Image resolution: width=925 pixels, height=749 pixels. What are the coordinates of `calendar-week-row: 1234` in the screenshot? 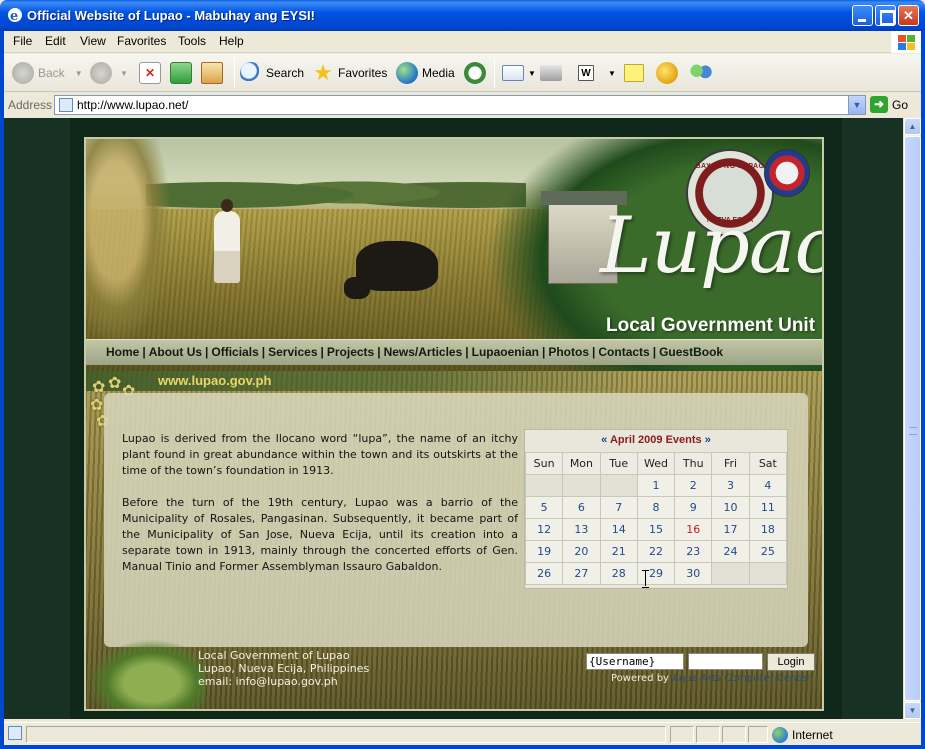 It's located at (656, 485).